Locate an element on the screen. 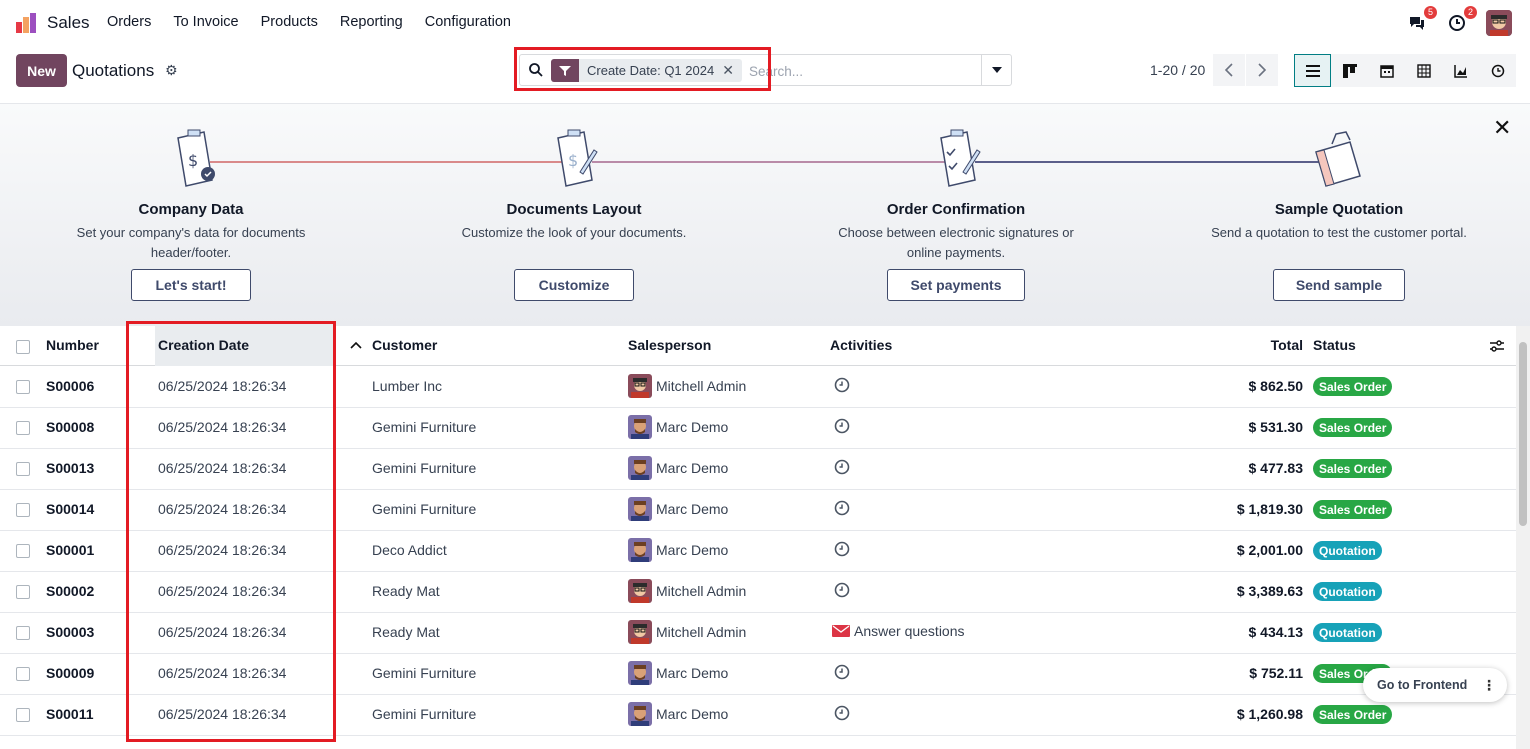 The image size is (1530, 749). graph-view-button is located at coordinates (1460, 70).